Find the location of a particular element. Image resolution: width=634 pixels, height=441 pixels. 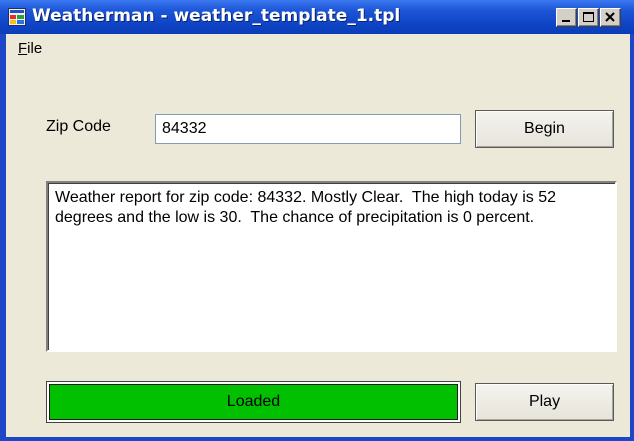

status-indicator: Loaded is located at coordinates (253, 402).